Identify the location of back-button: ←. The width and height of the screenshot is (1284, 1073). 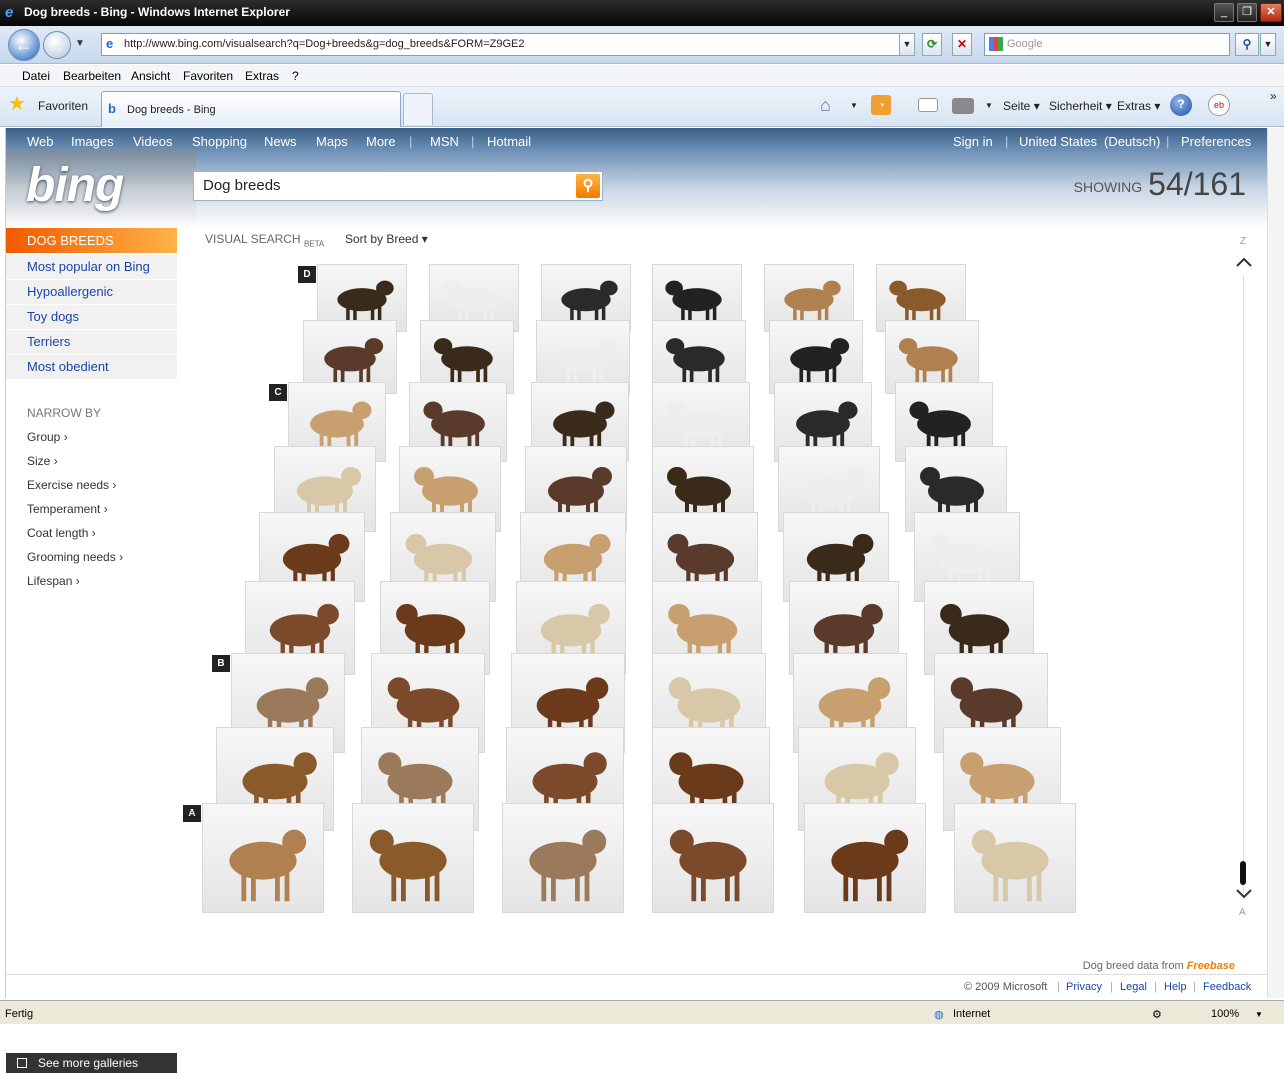
(24, 45).